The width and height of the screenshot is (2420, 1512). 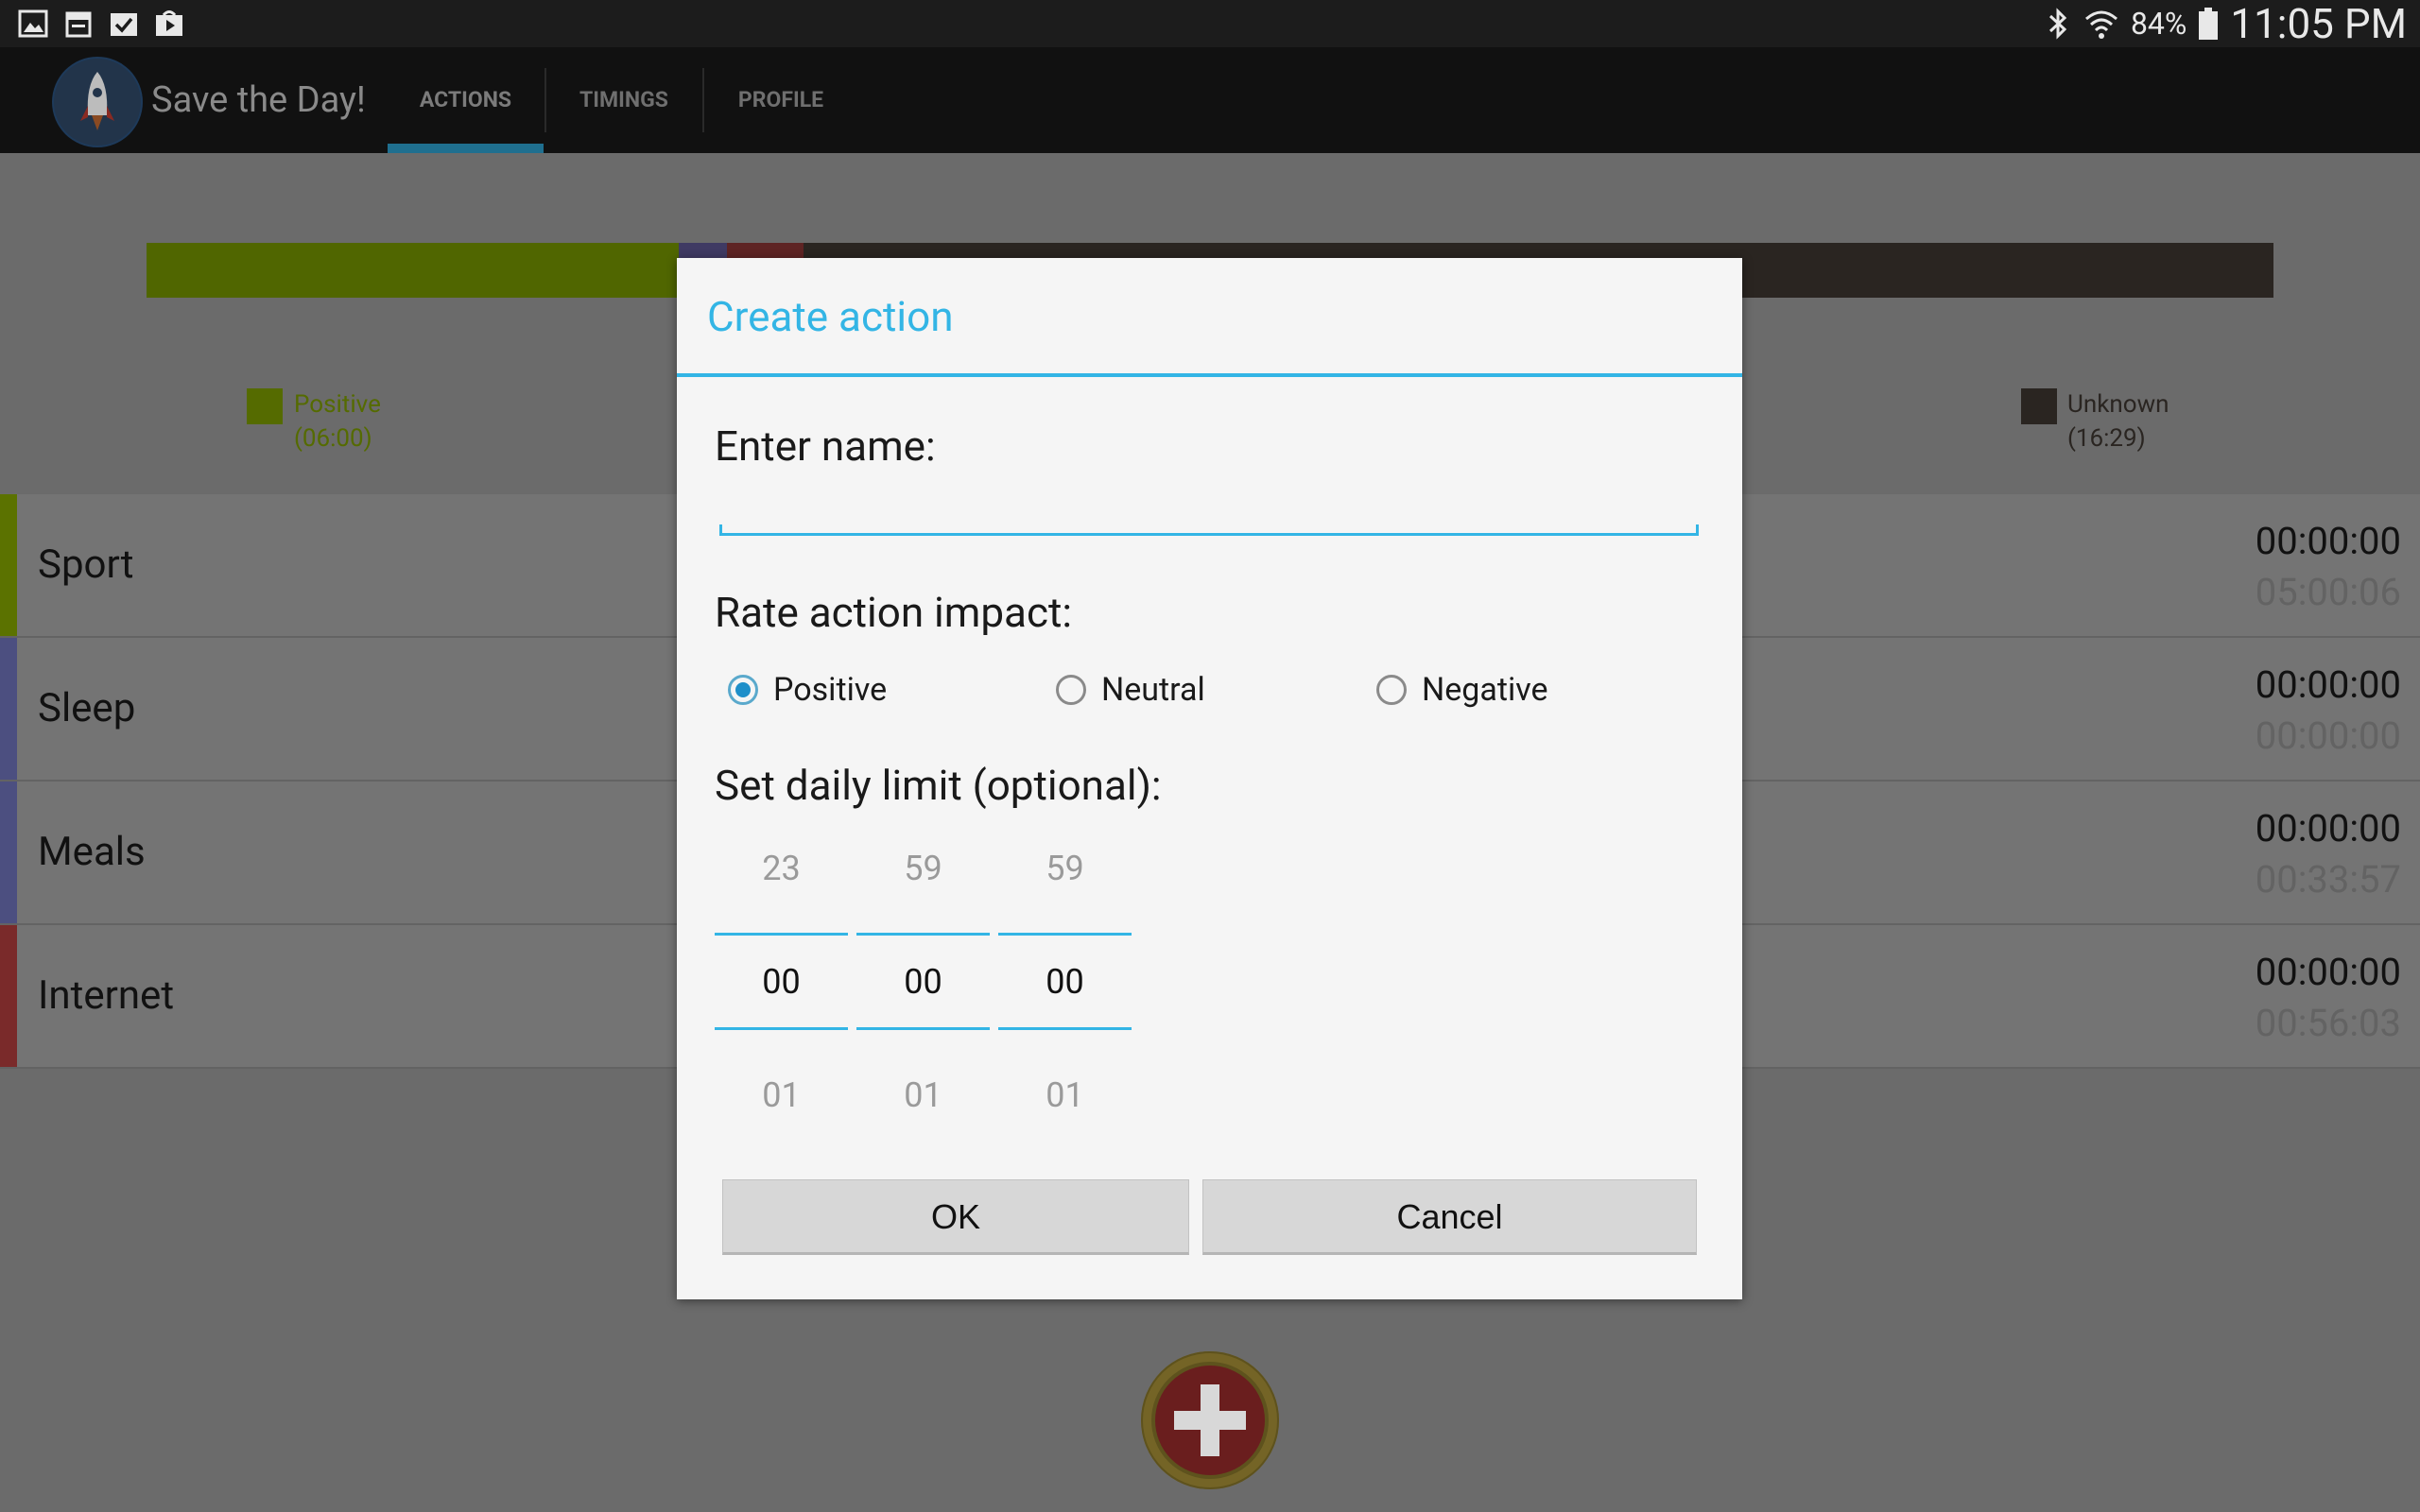 I want to click on dialog-title: Create action, so click(x=831, y=316).